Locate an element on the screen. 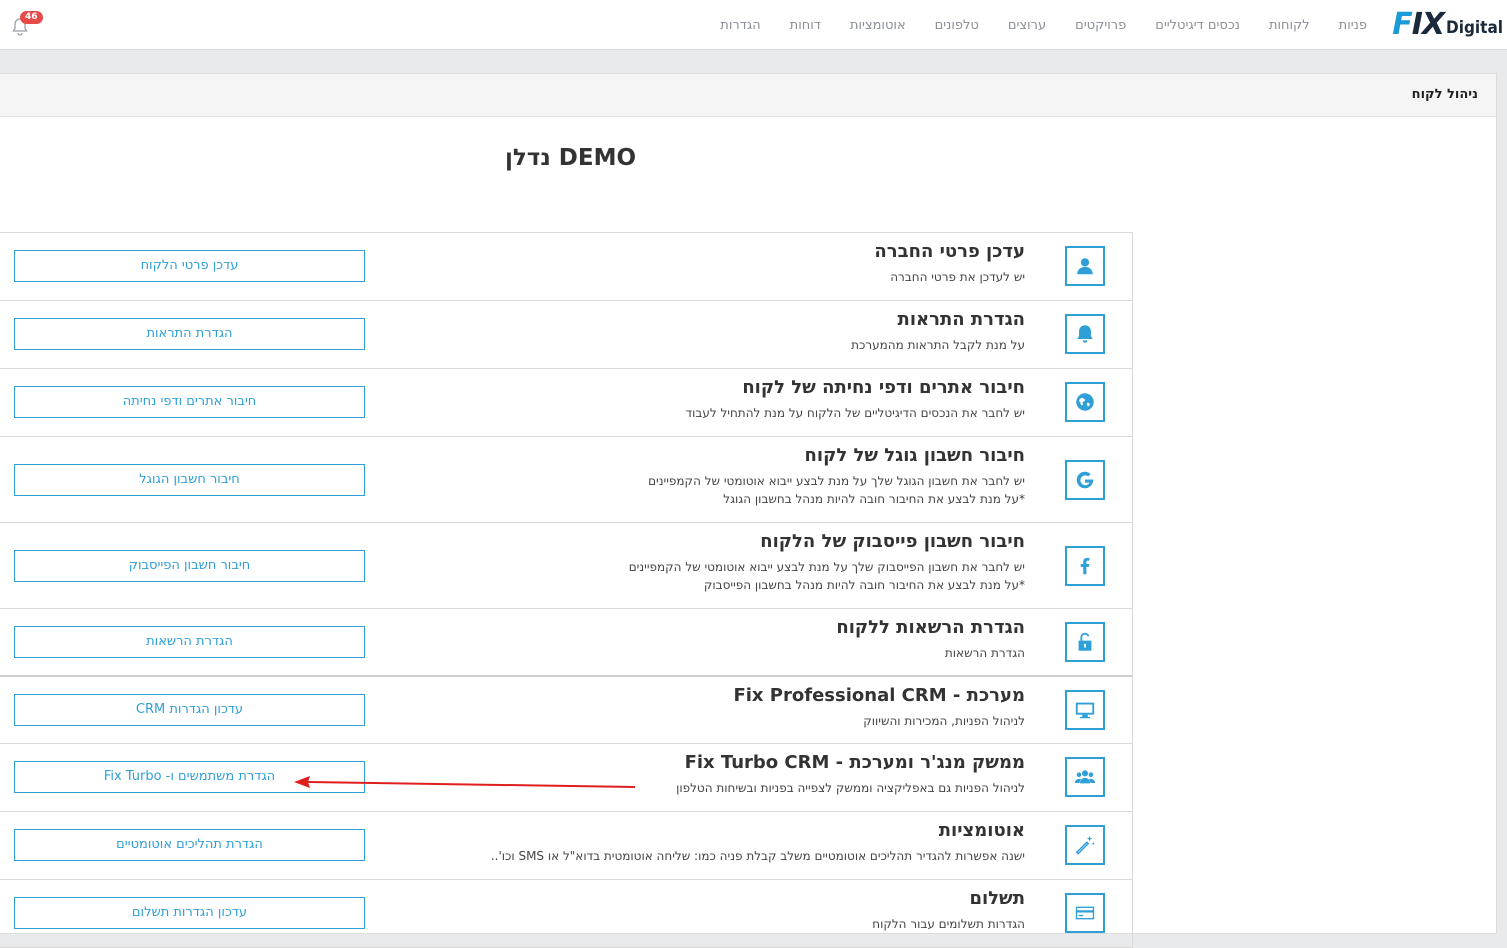 Image resolution: width=1507 pixels, height=948 pixels. nav-item-inquiries: פניות is located at coordinates (1353, 25).